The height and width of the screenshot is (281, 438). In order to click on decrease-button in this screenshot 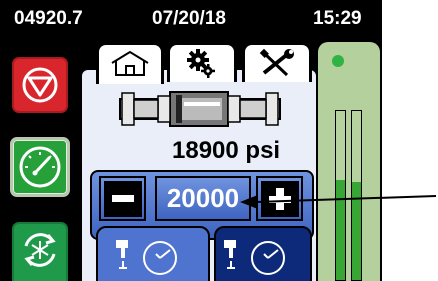, I will do `click(122, 198)`.